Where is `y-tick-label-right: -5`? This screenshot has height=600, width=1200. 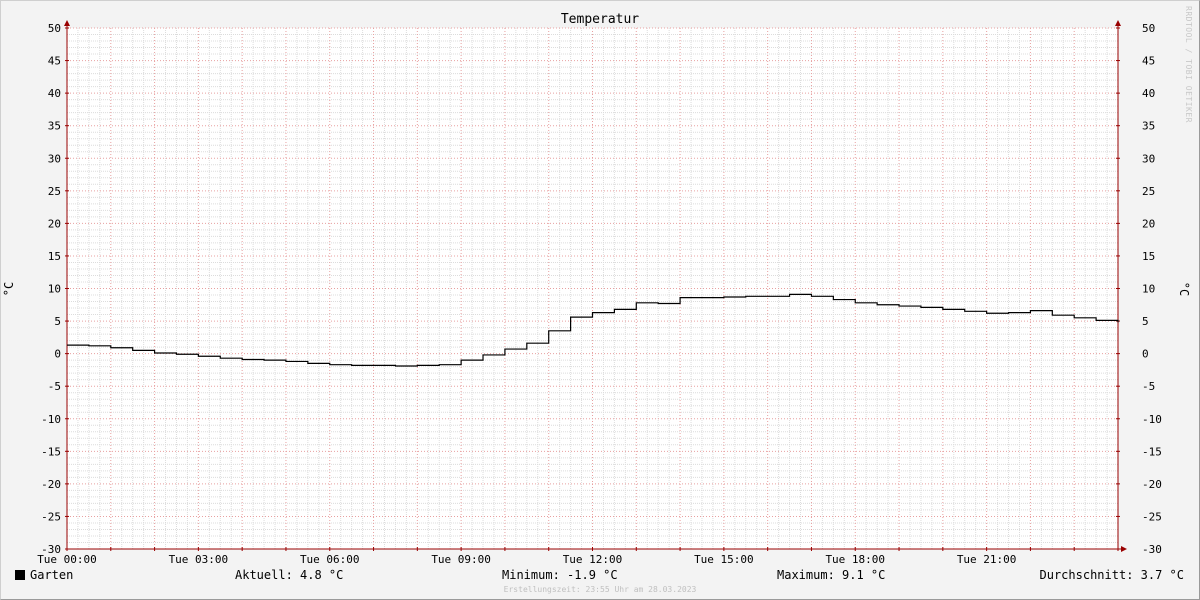
y-tick-label-right: -5 is located at coordinates (1148, 386).